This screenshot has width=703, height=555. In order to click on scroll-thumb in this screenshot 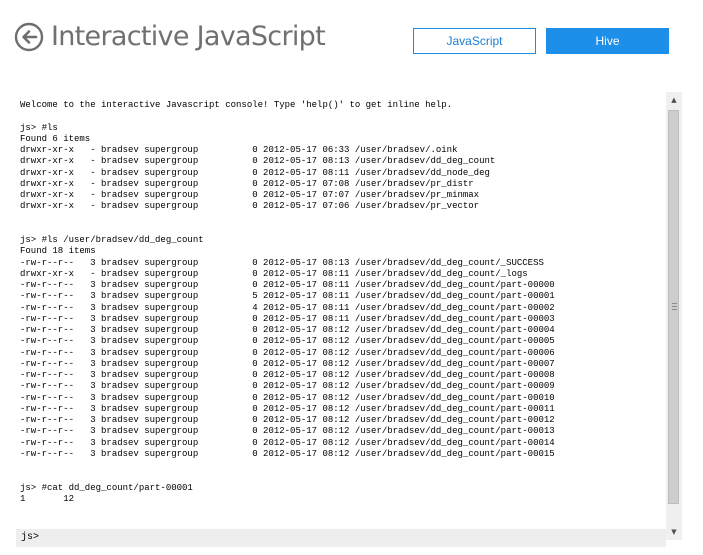, I will do `click(673, 307)`.